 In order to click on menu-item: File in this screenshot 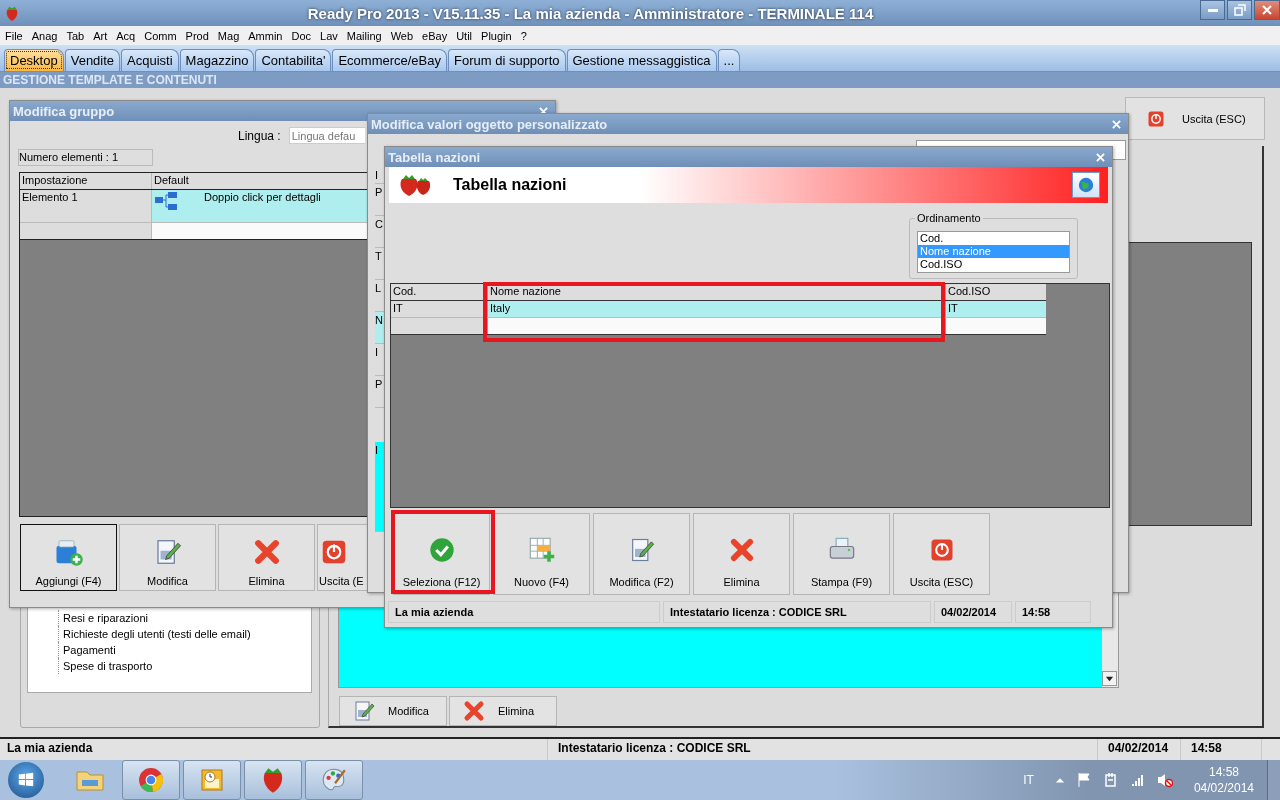, I will do `click(14, 35)`.